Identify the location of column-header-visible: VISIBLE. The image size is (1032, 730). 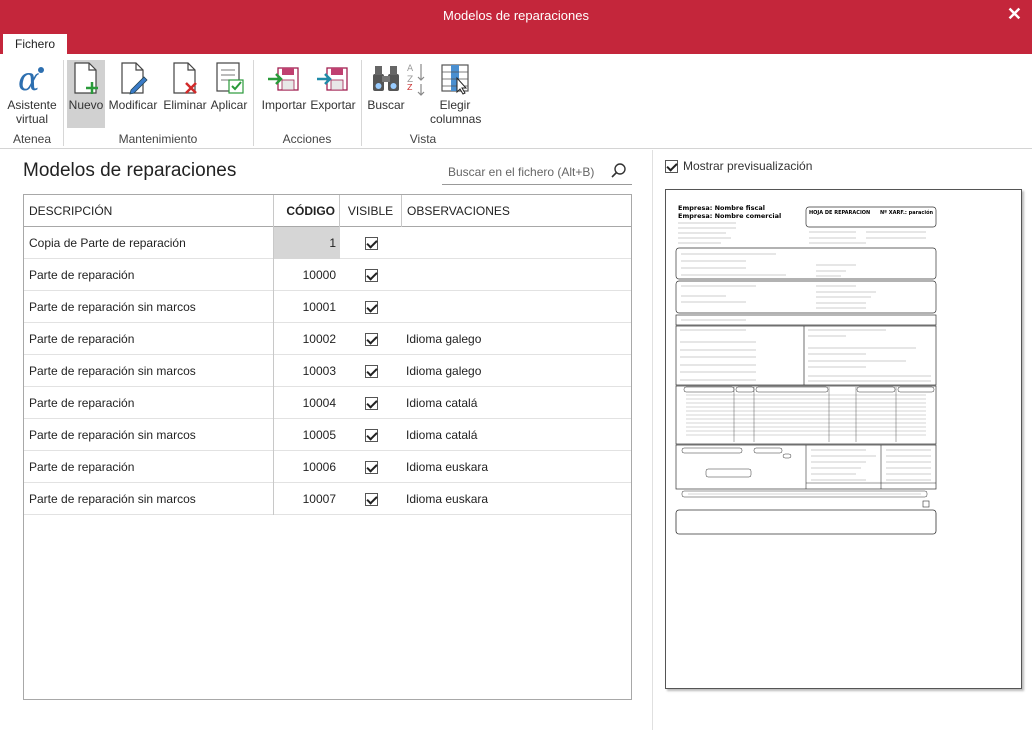
(371, 211).